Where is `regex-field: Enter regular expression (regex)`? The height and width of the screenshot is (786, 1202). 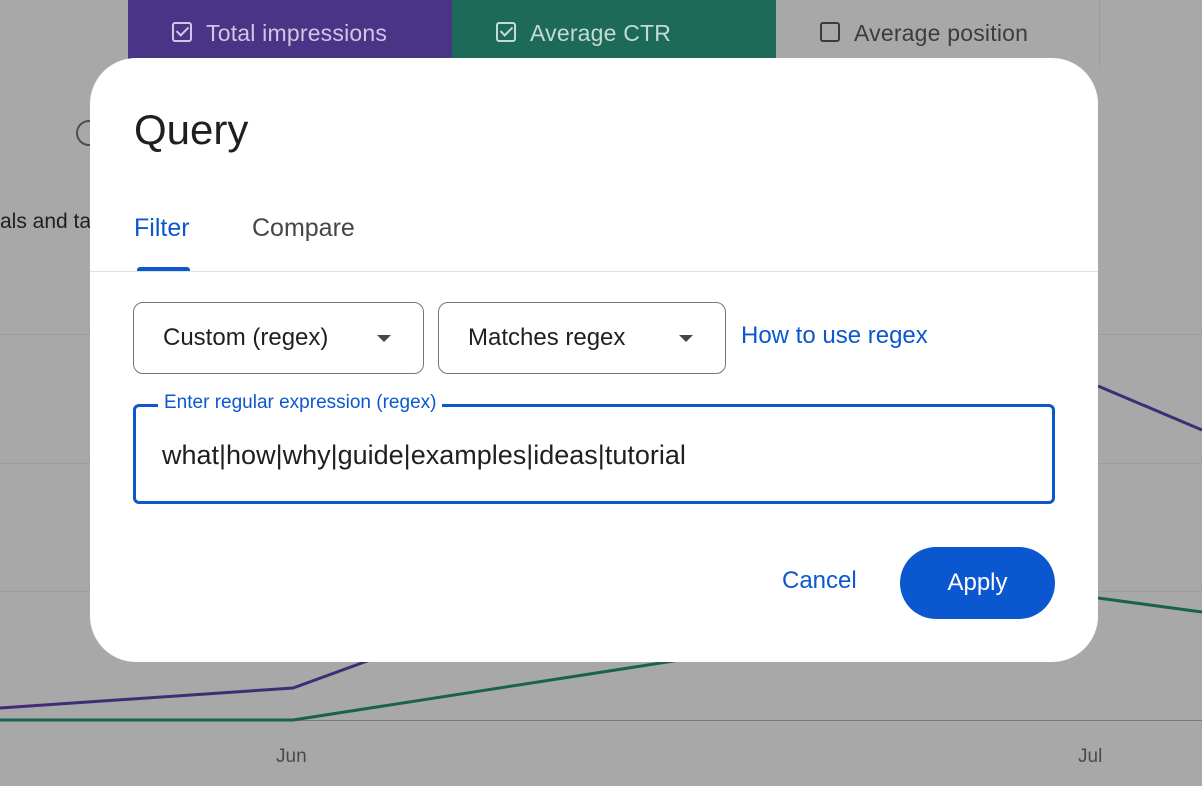
regex-field: Enter regular expression (regex) is located at coordinates (594, 448).